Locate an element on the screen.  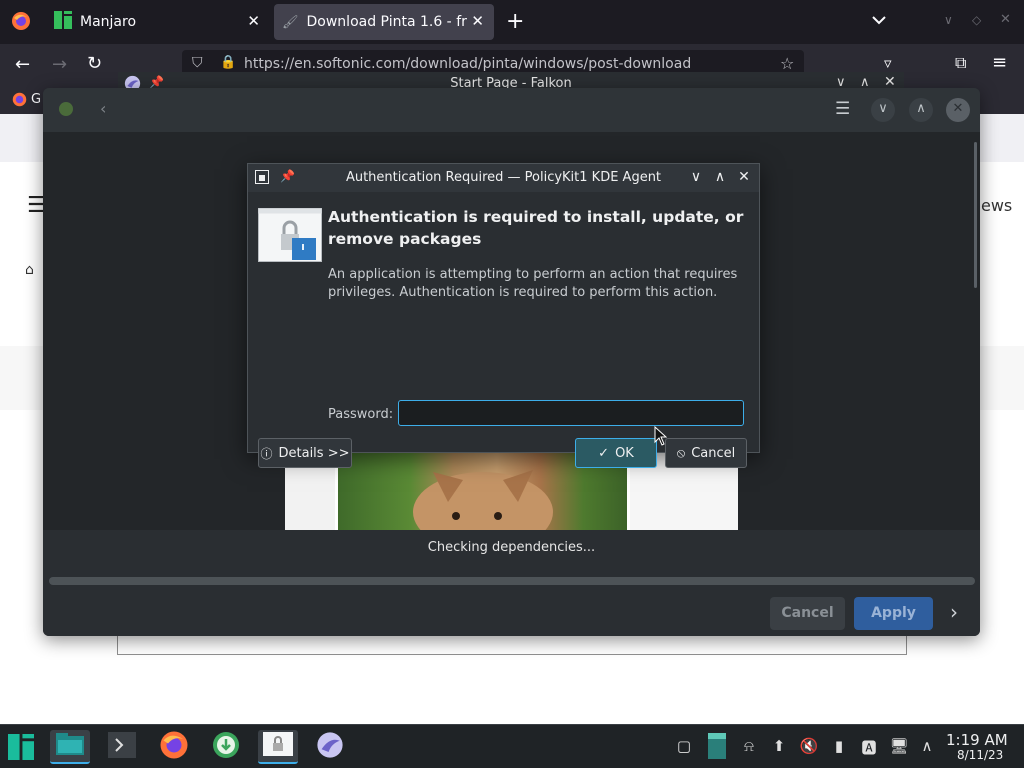
details-button: ⓘ Details >> is located at coordinates (305, 453).